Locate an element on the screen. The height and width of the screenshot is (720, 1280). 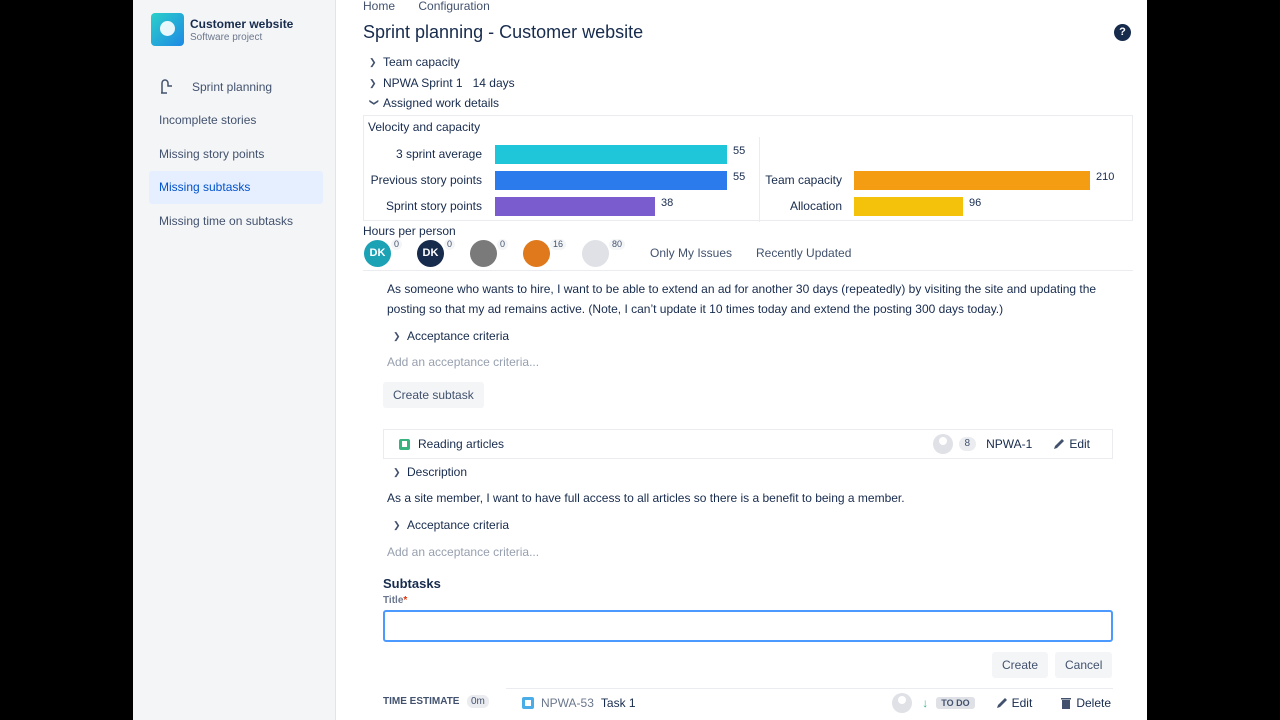
sidebar-item-missing-time: Missing time on subtasks is located at coordinates (236, 221).